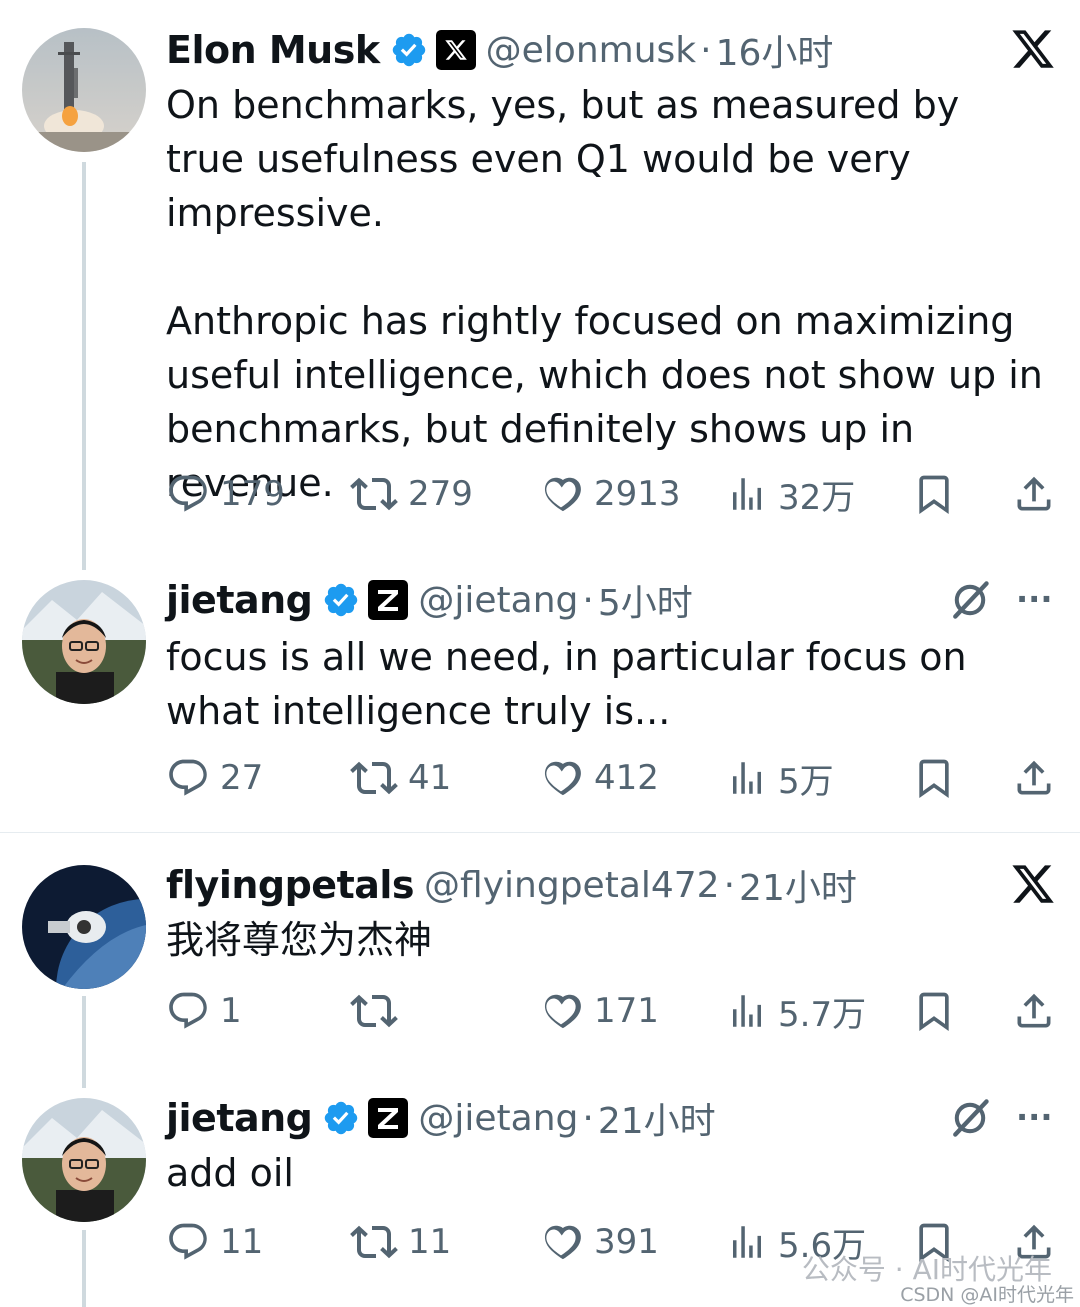 The height and width of the screenshot is (1307, 1080). Describe the element at coordinates (626, 1011) in the screenshot. I see `like-count: 171` at that location.